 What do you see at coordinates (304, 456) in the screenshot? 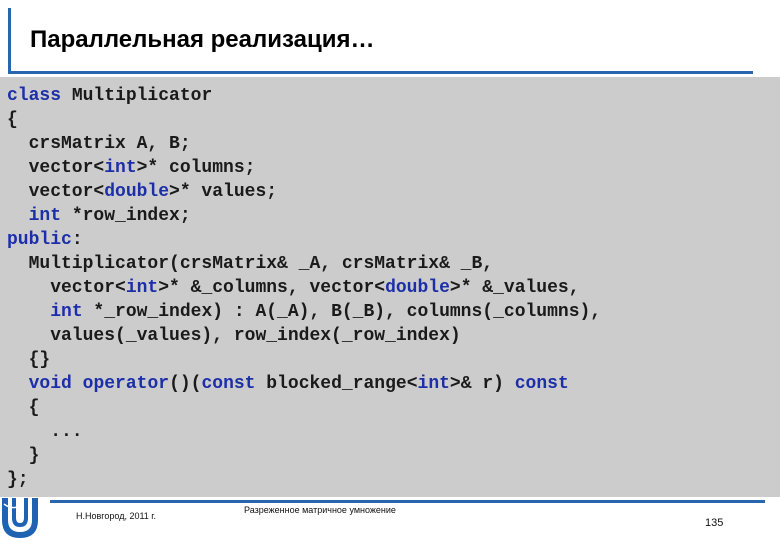
I see `code-line: }` at bounding box center [304, 456].